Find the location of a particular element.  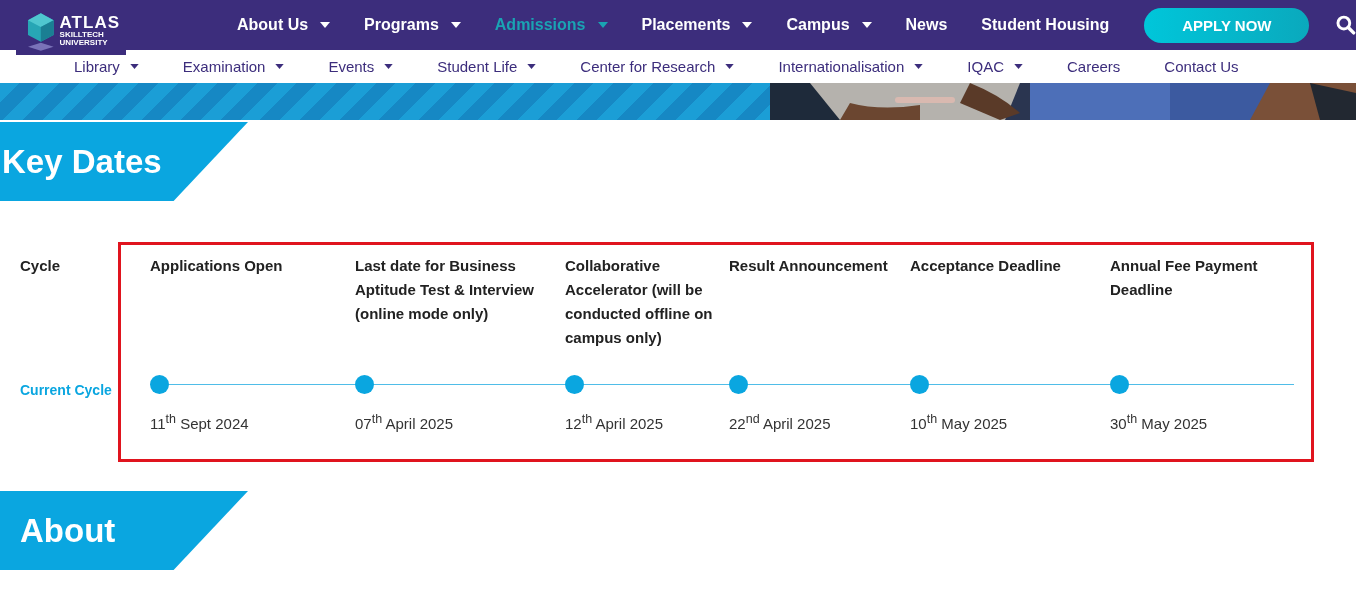

nav-link: About Us is located at coordinates (284, 25).